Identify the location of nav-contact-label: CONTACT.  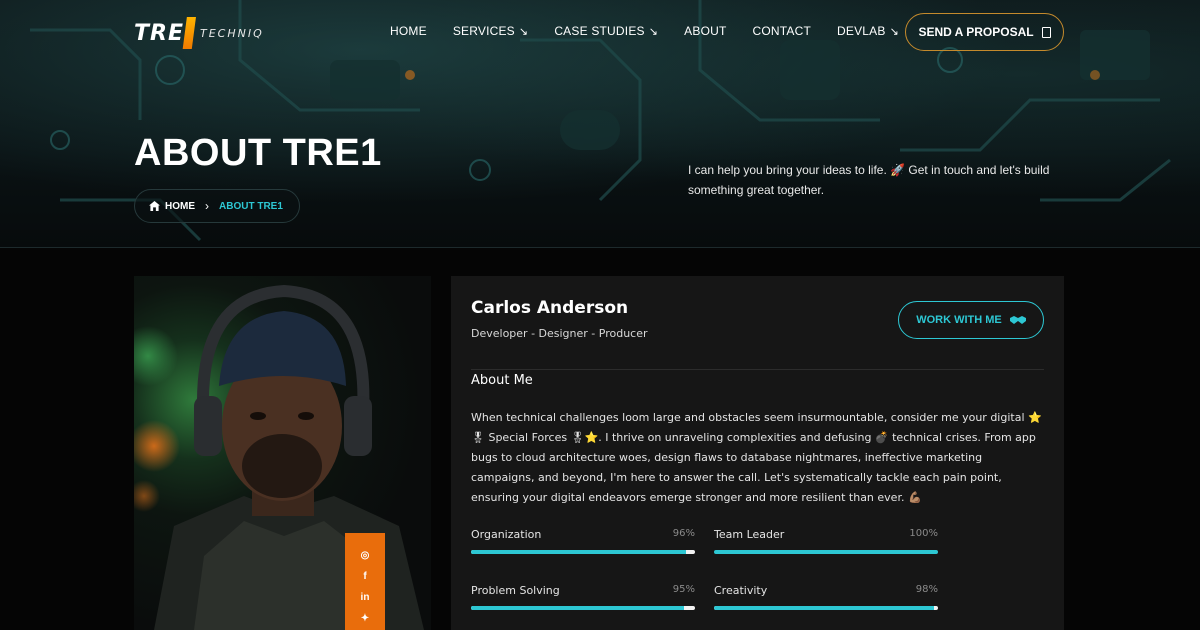
(782, 31).